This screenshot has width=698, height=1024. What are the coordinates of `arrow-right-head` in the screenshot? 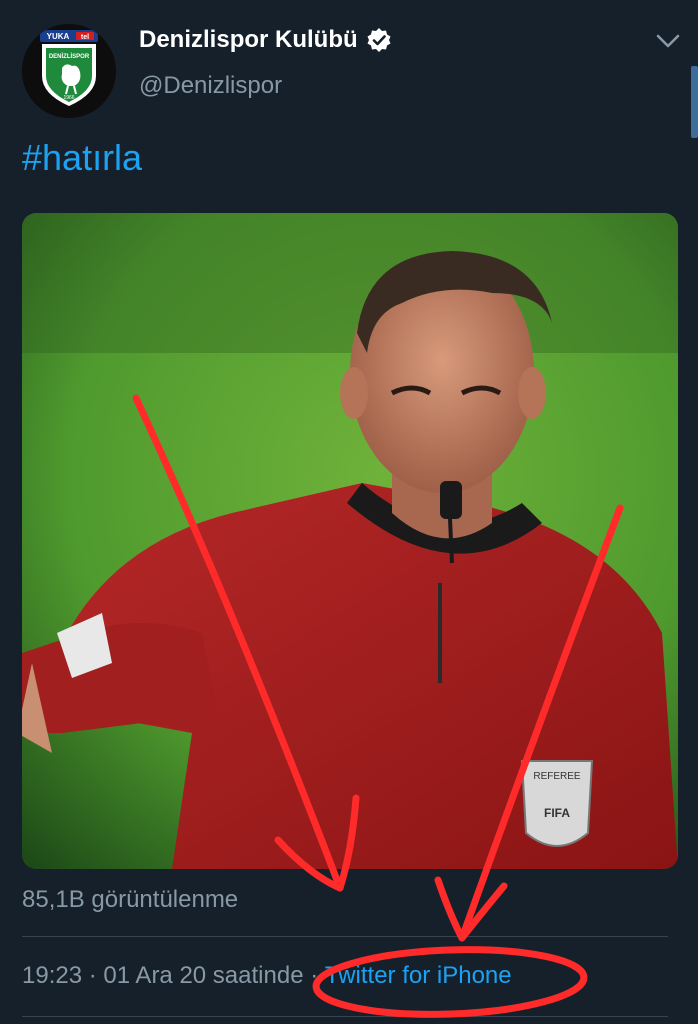 It's located at (471, 909).